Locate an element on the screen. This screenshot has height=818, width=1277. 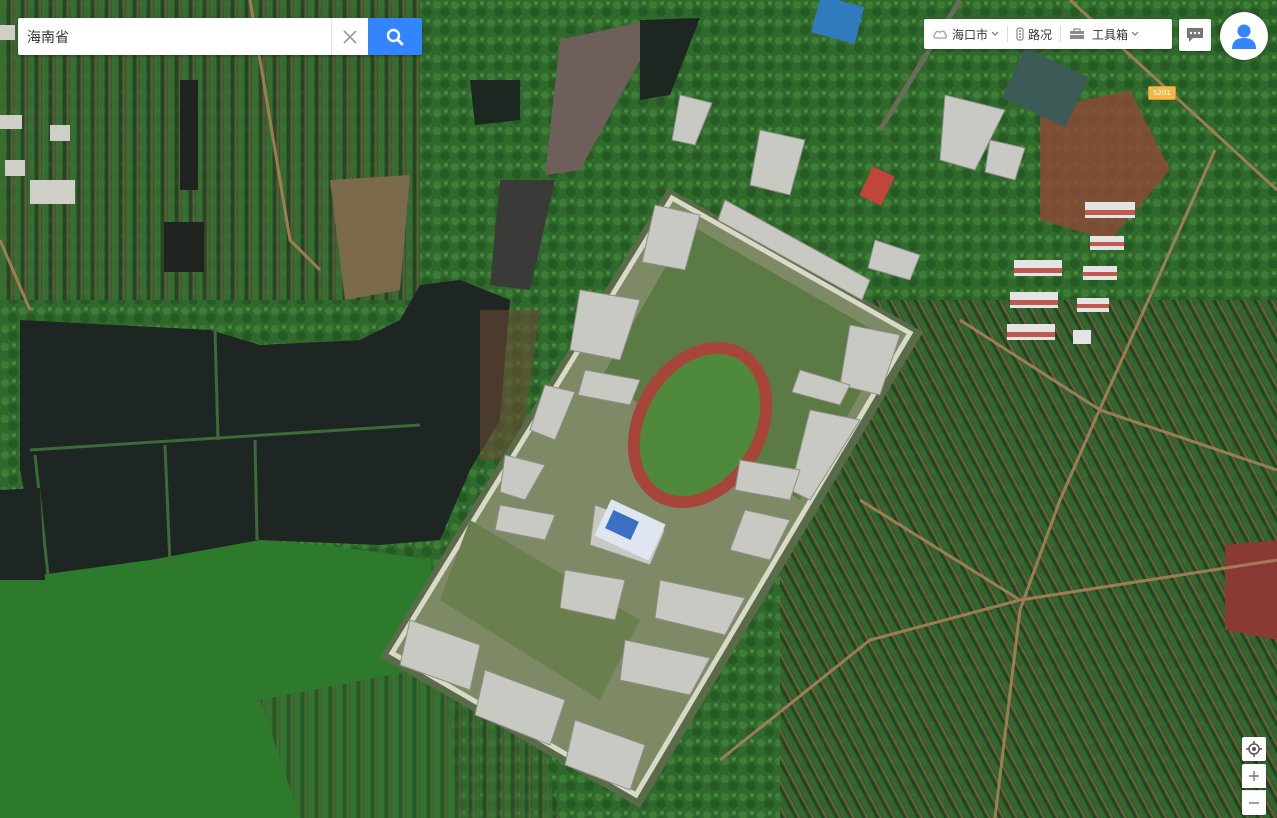
plus-icon is located at coordinates (1254, 776).